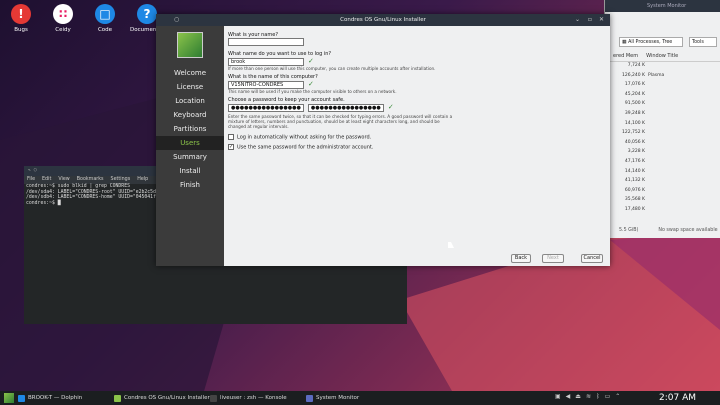  Describe the element at coordinates (600, 396) in the screenshot. I see `bluetooth-icon: ᛒ` at that location.